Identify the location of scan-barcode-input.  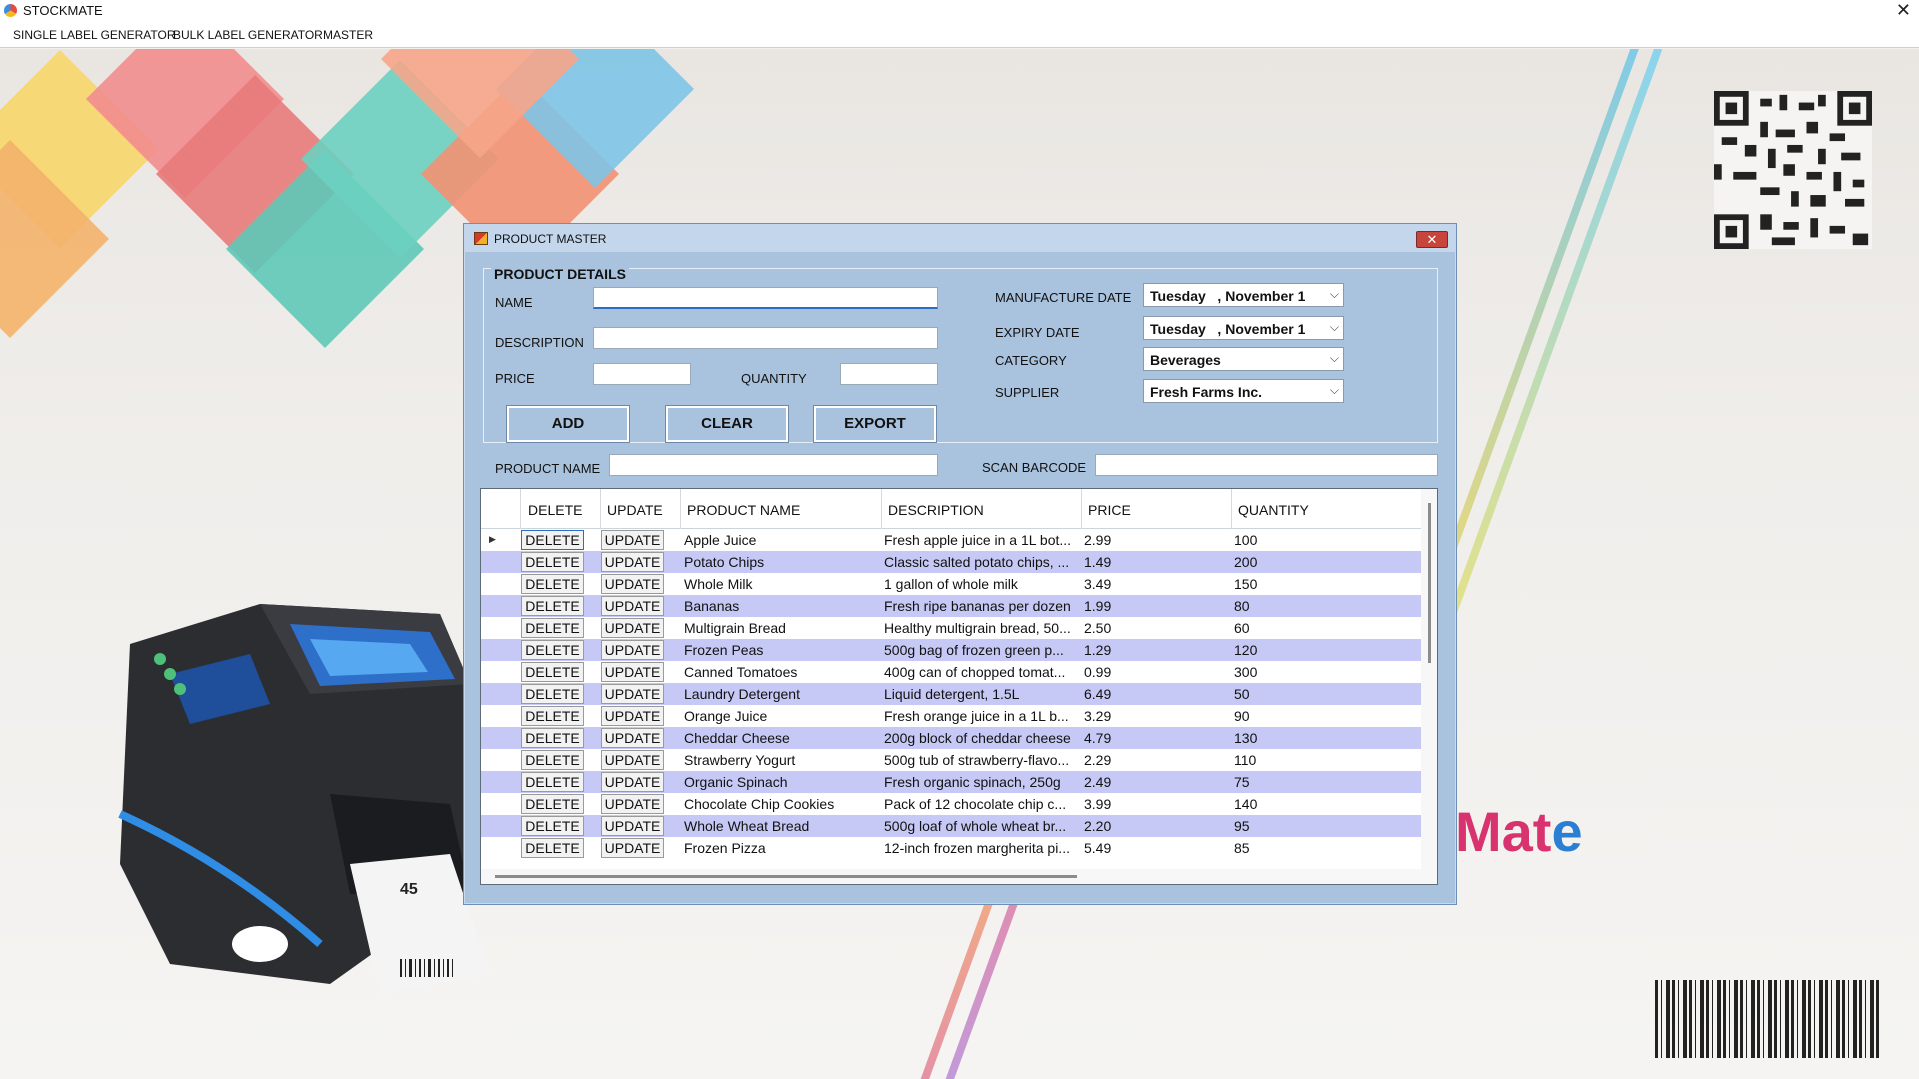
(1266, 465).